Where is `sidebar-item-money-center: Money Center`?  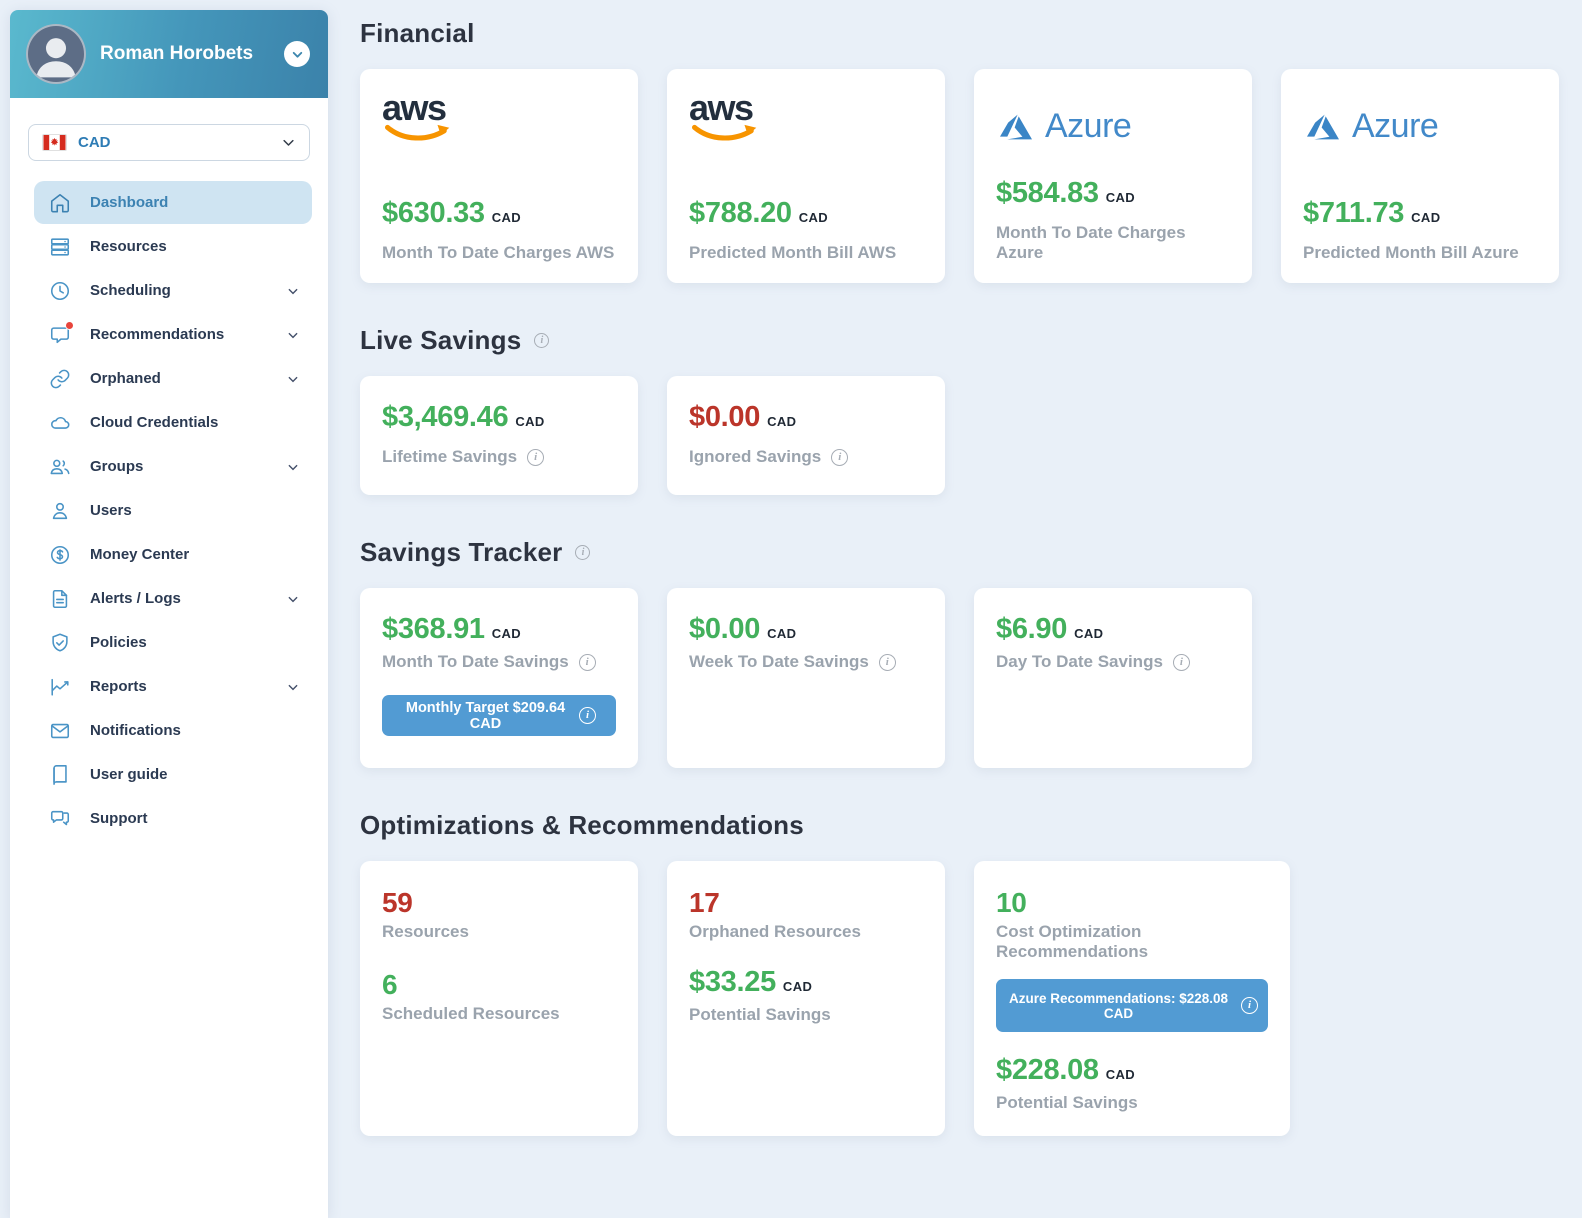
sidebar-item-money-center: Money Center is located at coordinates (173, 554).